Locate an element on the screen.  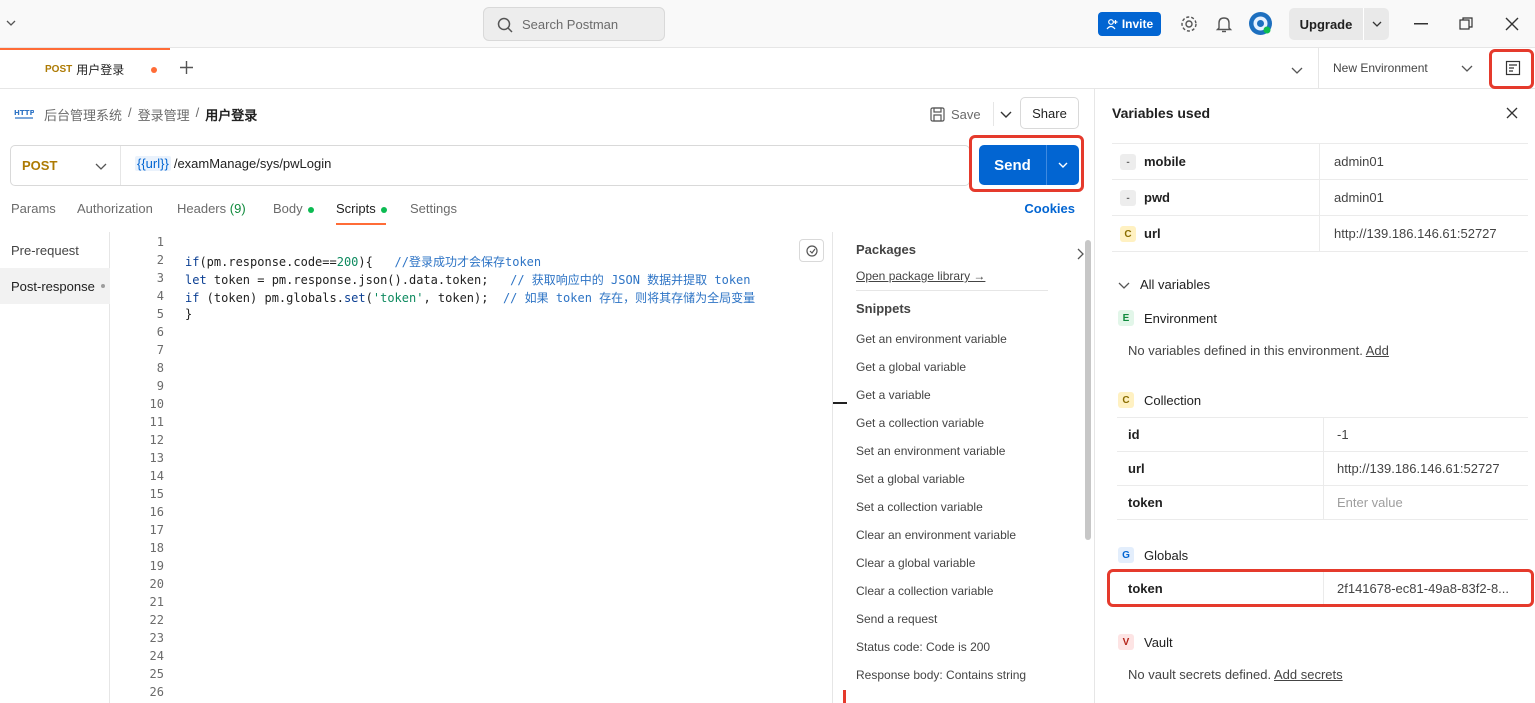
url-bar: POST {{url}} /examManage/sys/pwLogin is located at coordinates (490, 165).